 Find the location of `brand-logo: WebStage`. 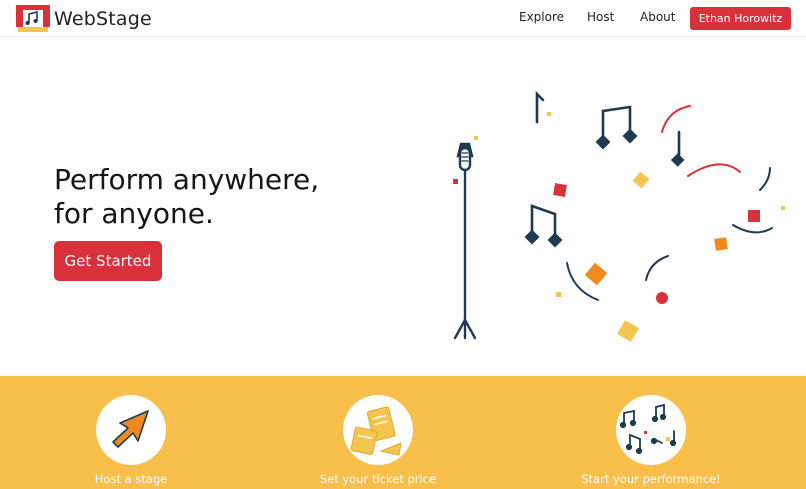

brand-logo: WebStage is located at coordinates (84, 18).